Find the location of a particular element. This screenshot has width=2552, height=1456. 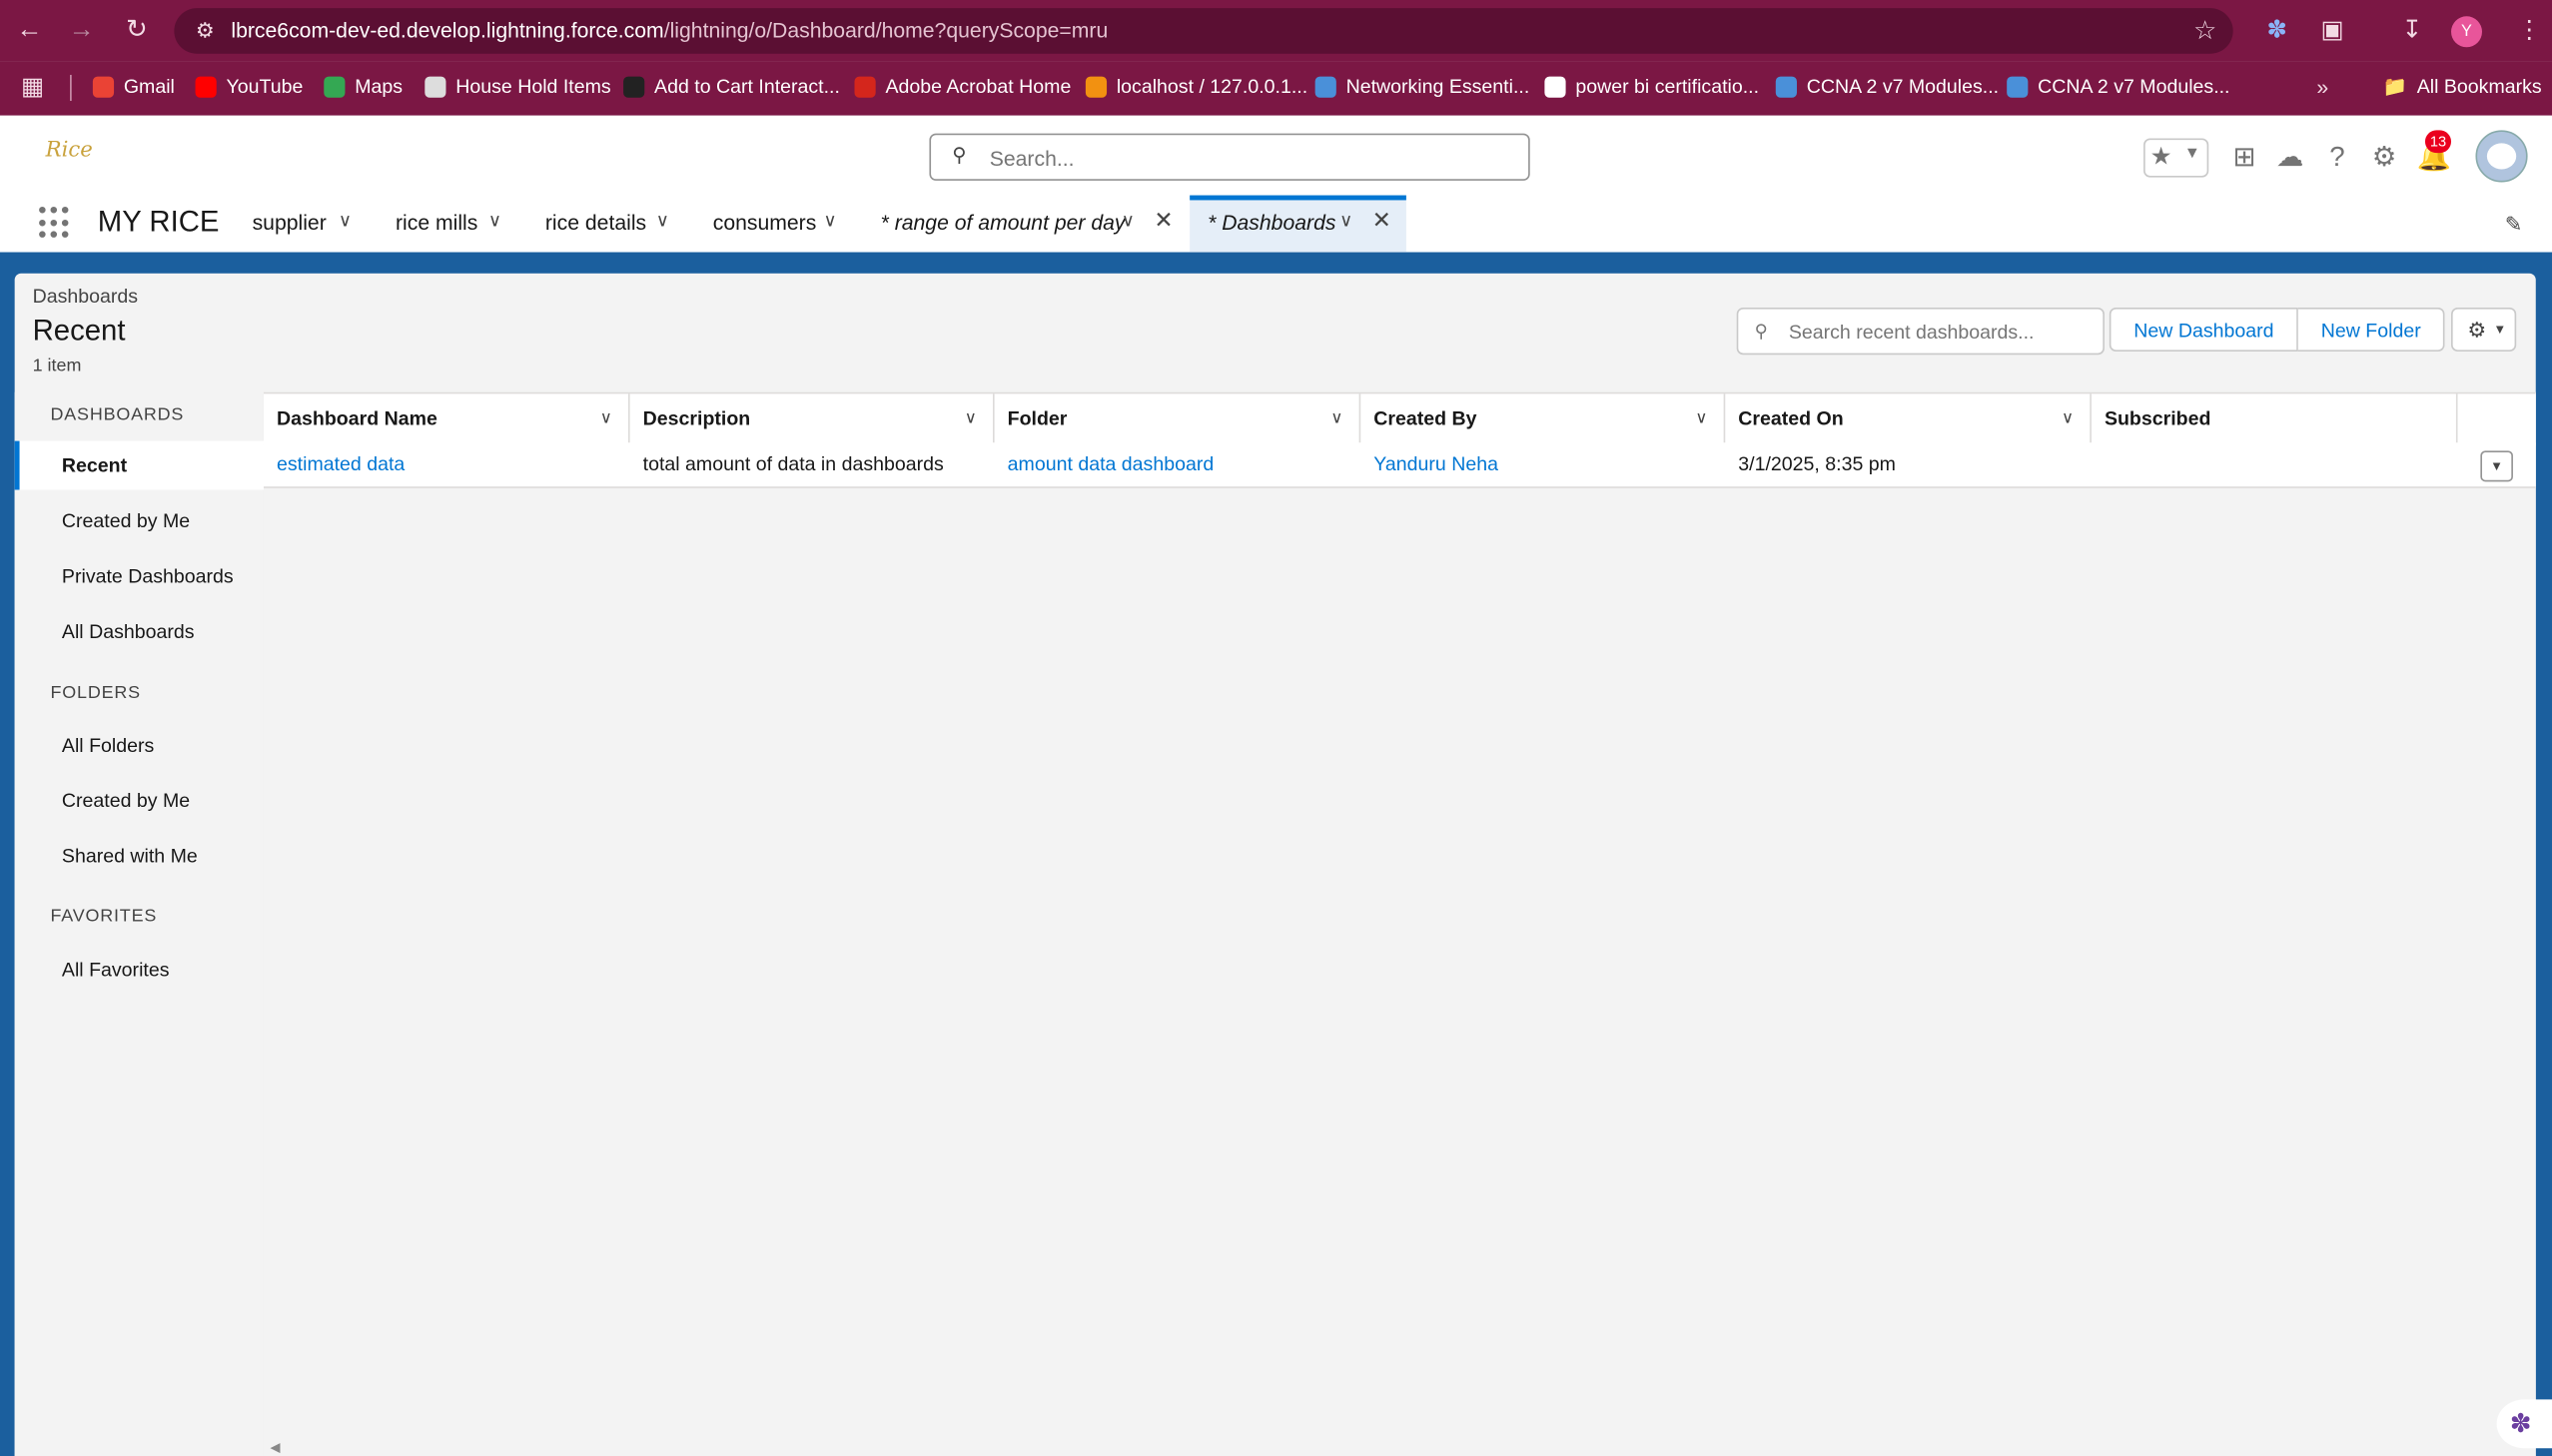

maps-icon is located at coordinates (335, 86).